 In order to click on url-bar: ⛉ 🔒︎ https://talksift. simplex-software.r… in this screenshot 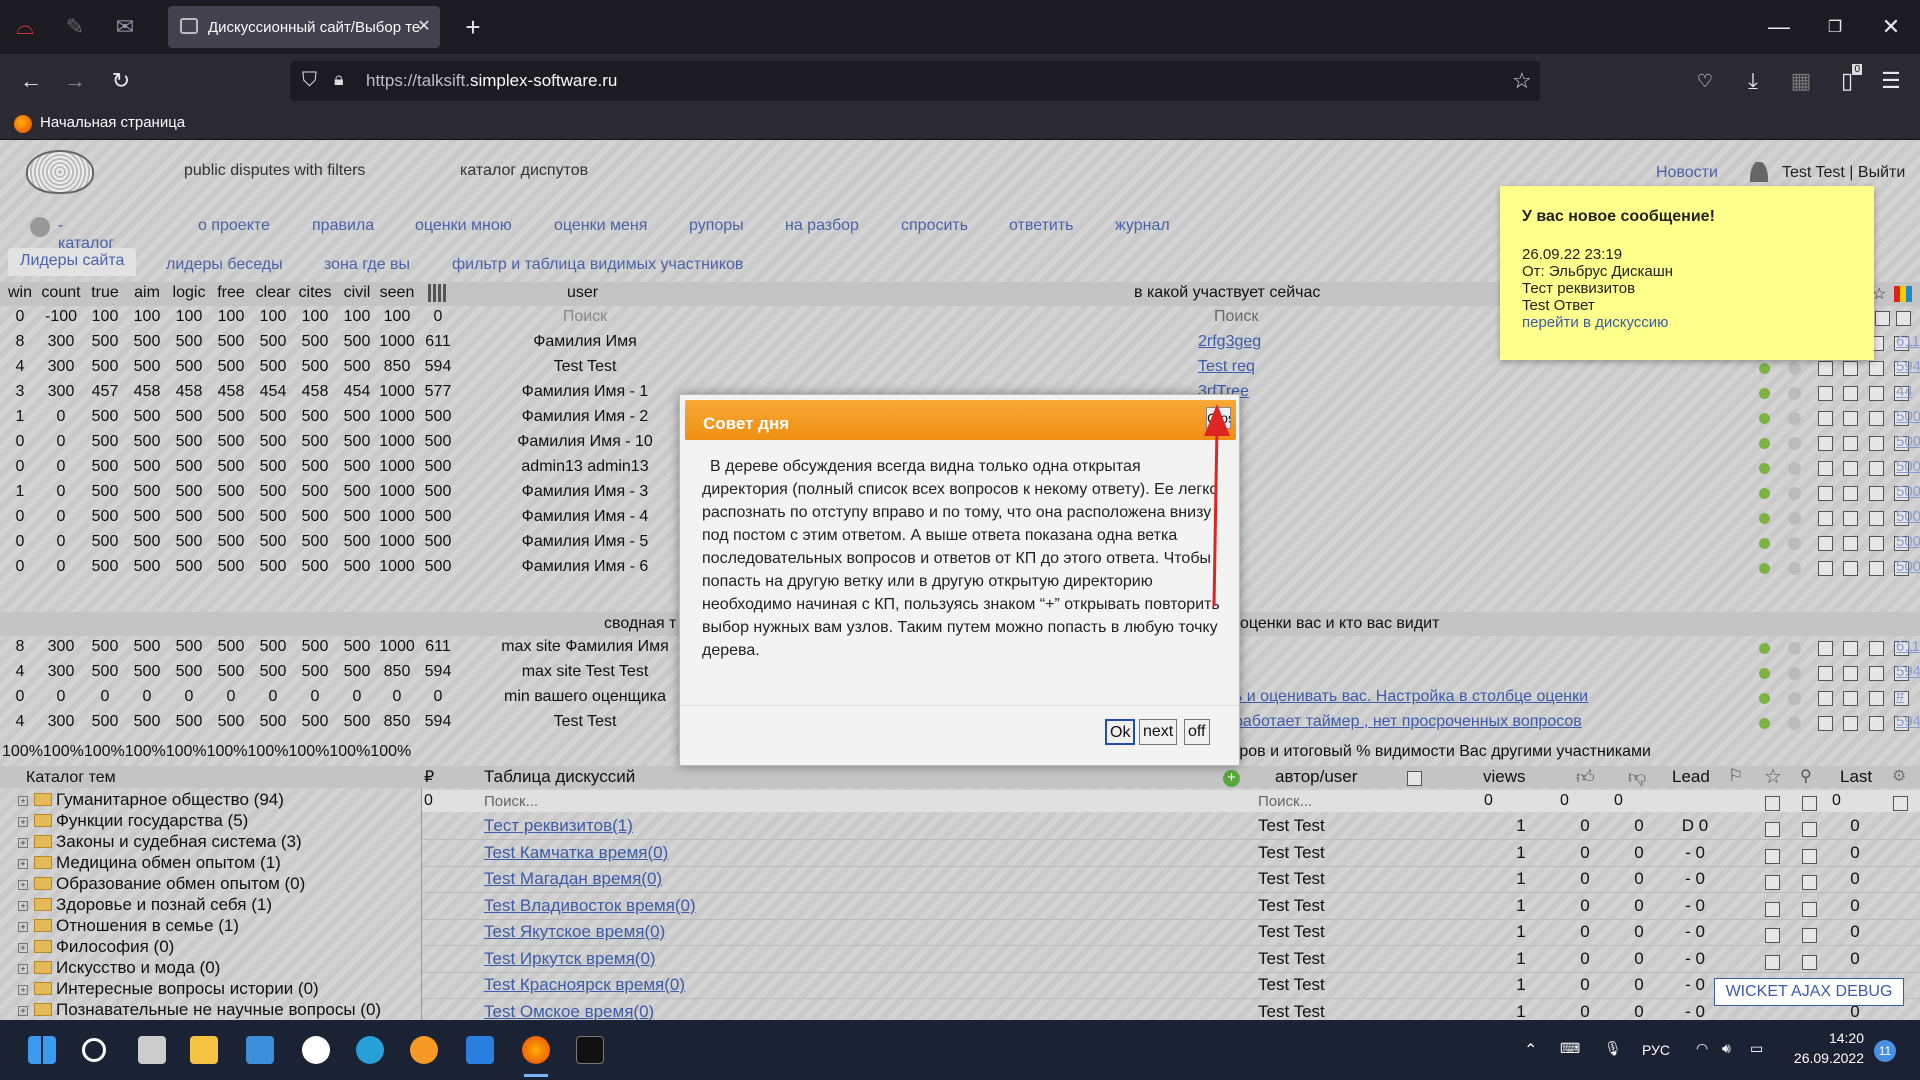, I will do `click(915, 81)`.